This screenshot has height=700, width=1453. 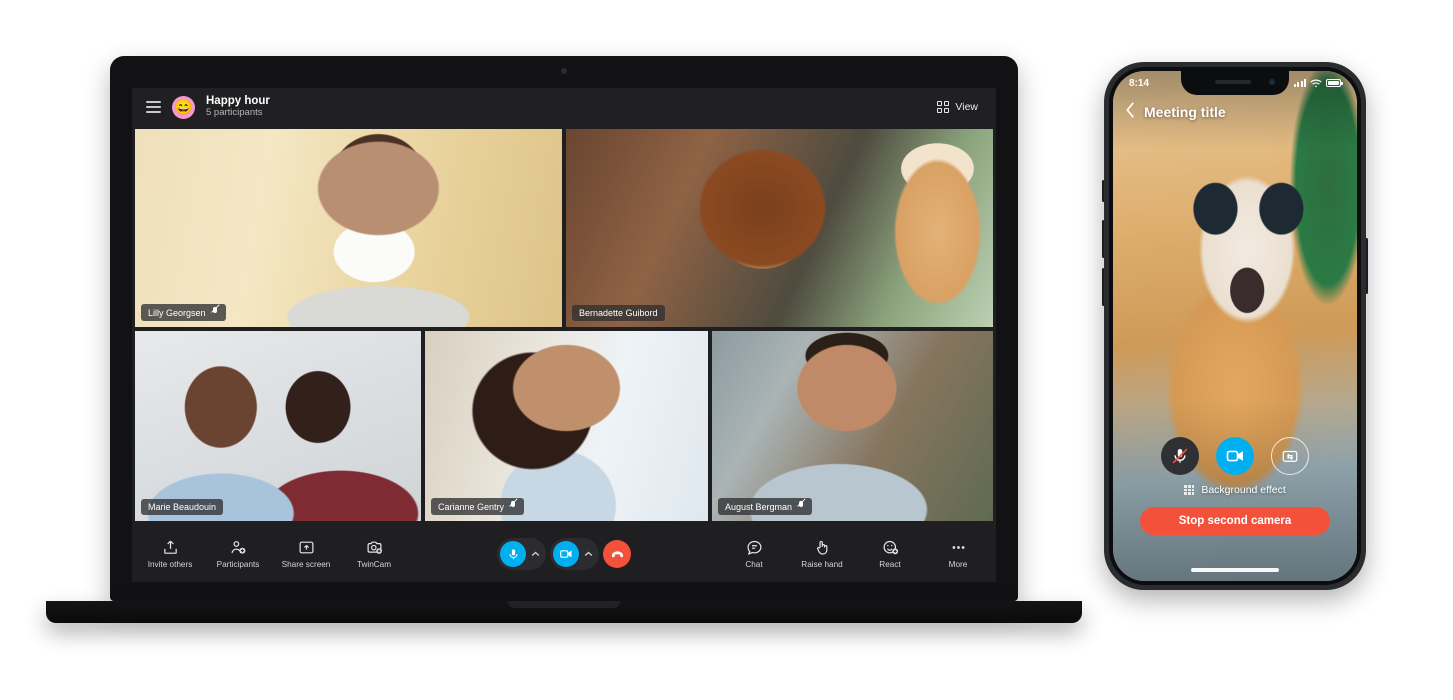 I want to click on participants-button: Participants, so click(x=238, y=554).